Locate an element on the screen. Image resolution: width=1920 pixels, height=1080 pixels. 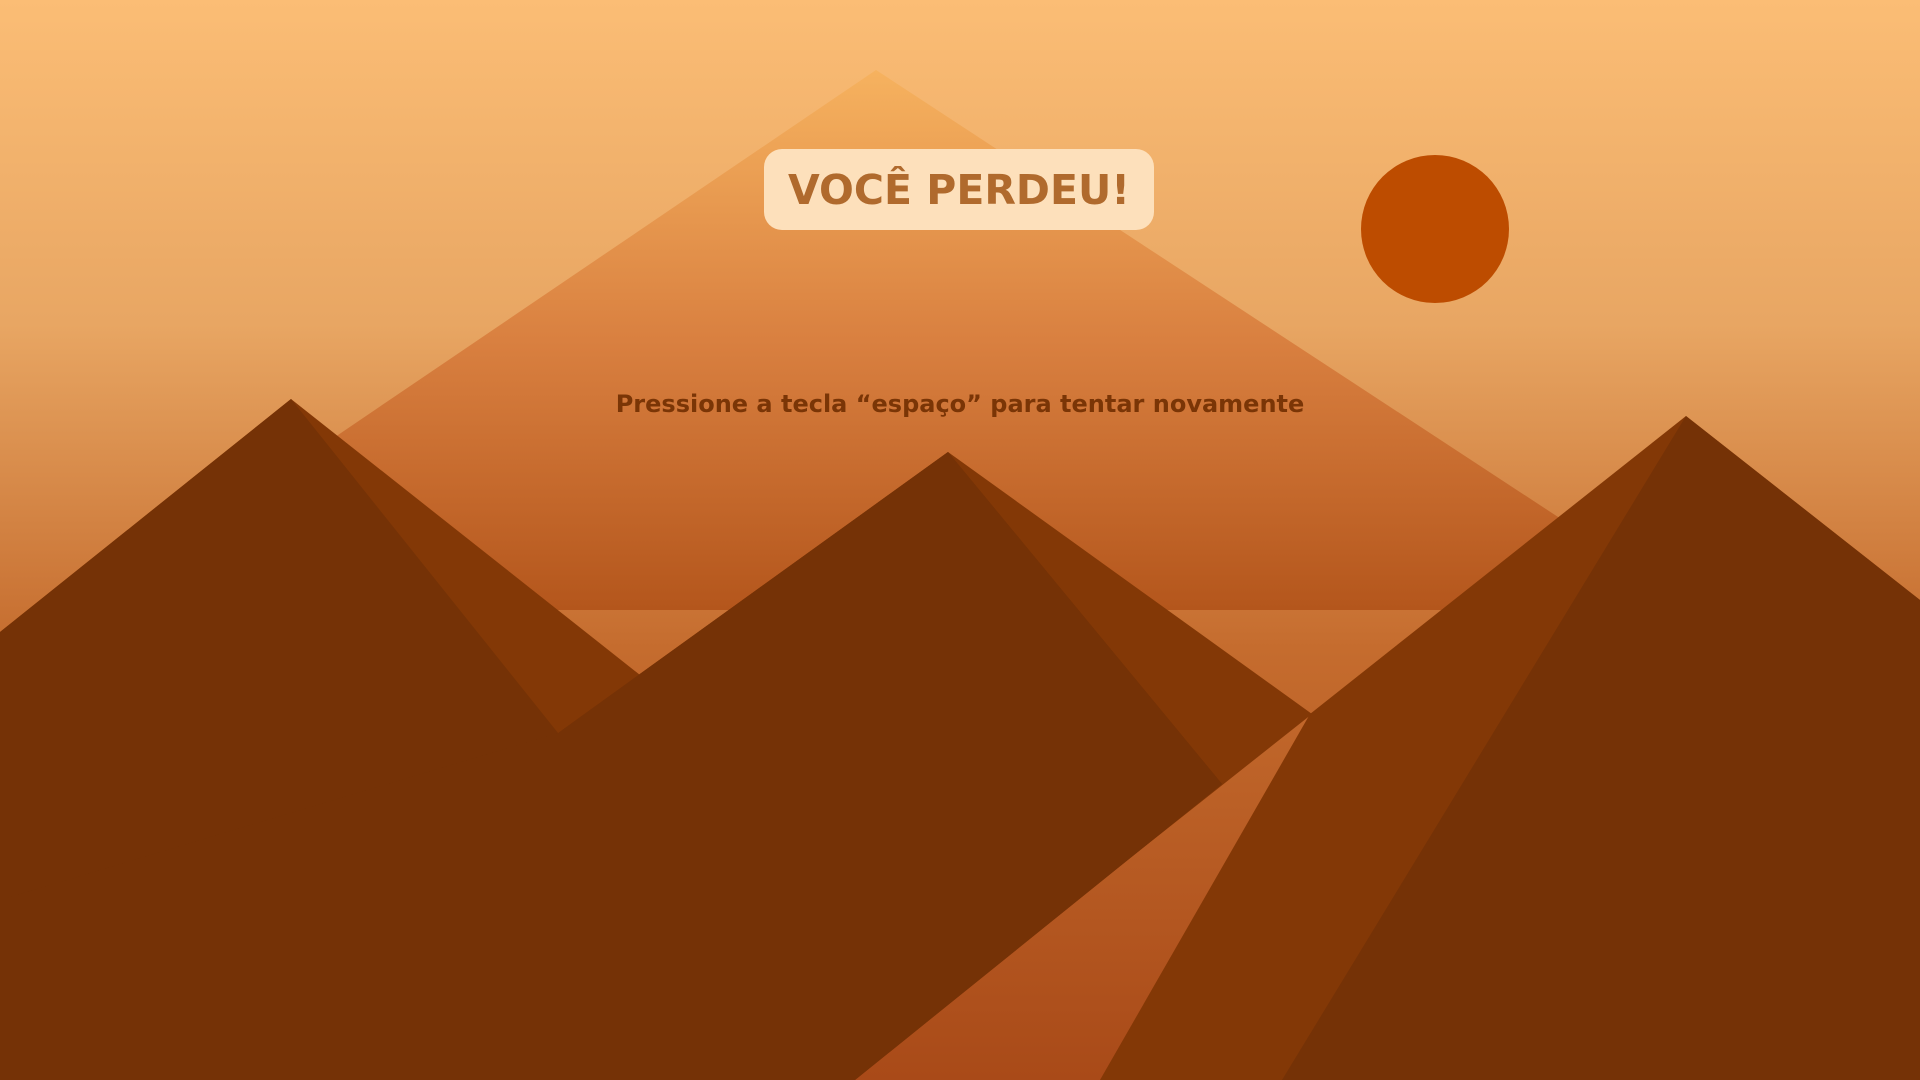
game-over-banner: VOCÊ PERDEU! is located at coordinates (959, 189).